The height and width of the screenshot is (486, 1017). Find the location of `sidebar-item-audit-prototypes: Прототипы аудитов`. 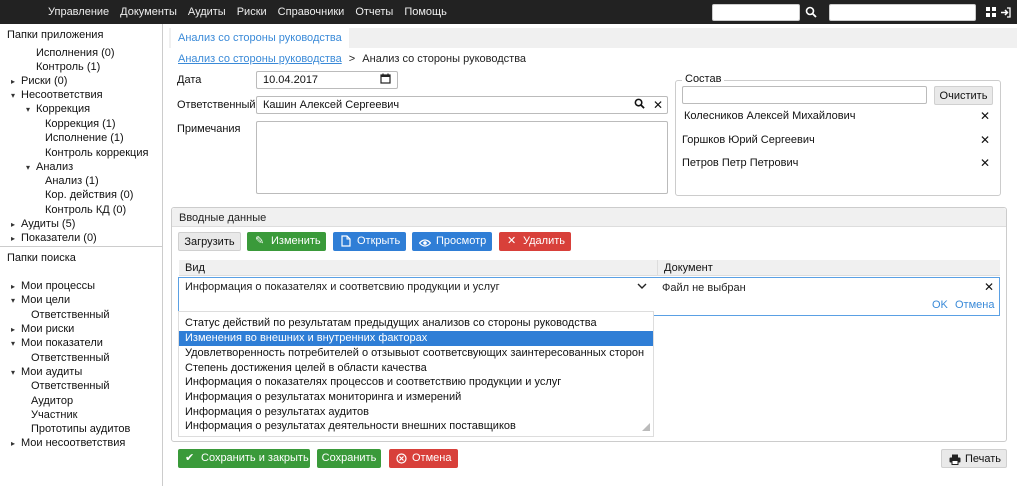

sidebar-item-audit-prototypes: Прототипы аудитов is located at coordinates (80, 429).